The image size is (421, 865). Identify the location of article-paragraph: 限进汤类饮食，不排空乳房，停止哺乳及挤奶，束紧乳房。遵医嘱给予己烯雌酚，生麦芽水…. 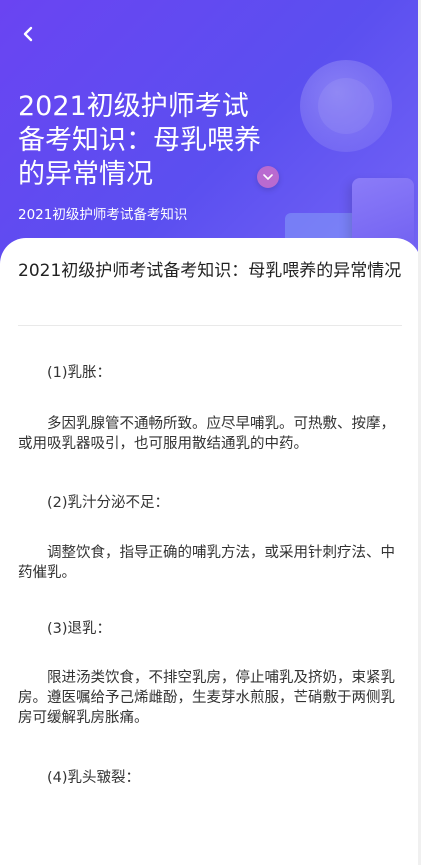
(206, 698).